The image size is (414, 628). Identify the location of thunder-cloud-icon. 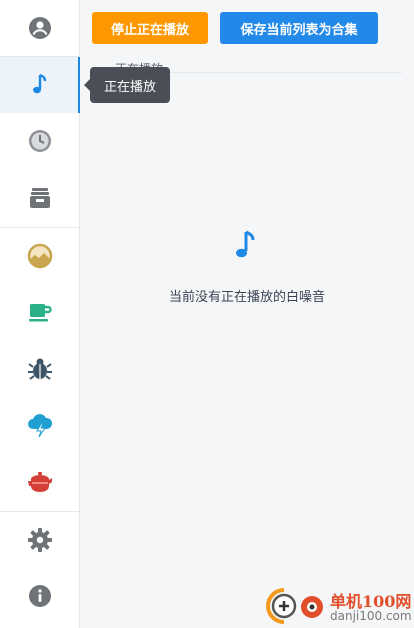
(39, 426).